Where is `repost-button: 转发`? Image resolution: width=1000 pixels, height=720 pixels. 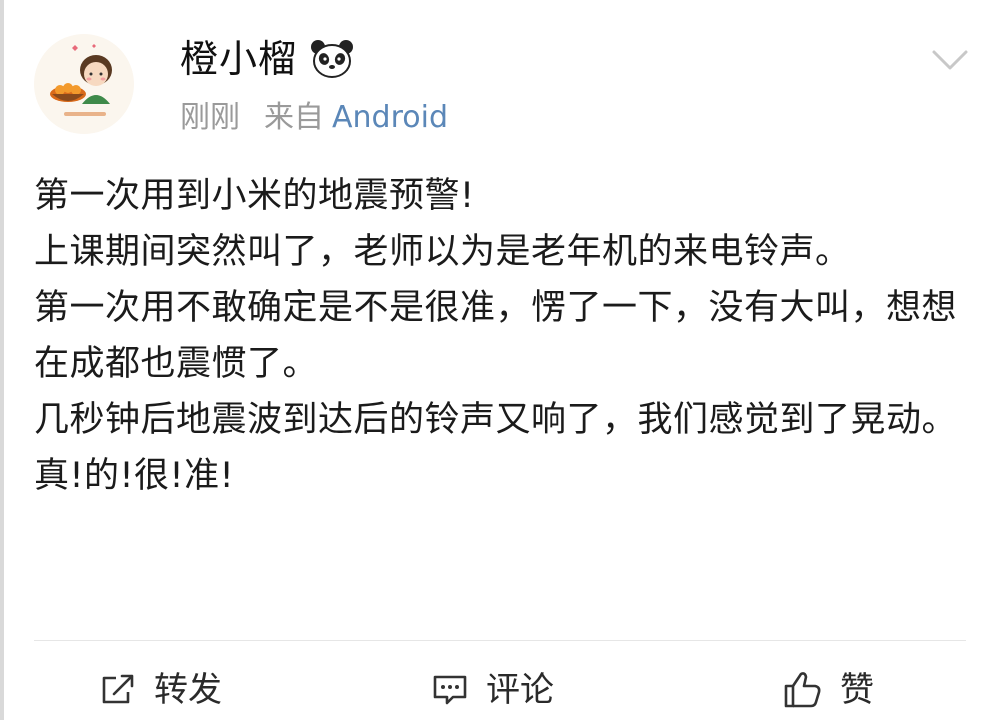
repost-button: 转发 is located at coordinates (160, 690).